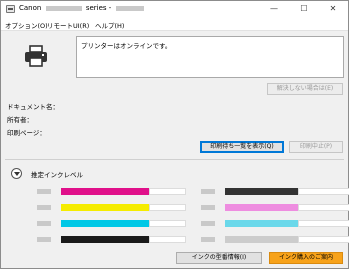  I want to click on maximize-button: ☐, so click(304, 9).